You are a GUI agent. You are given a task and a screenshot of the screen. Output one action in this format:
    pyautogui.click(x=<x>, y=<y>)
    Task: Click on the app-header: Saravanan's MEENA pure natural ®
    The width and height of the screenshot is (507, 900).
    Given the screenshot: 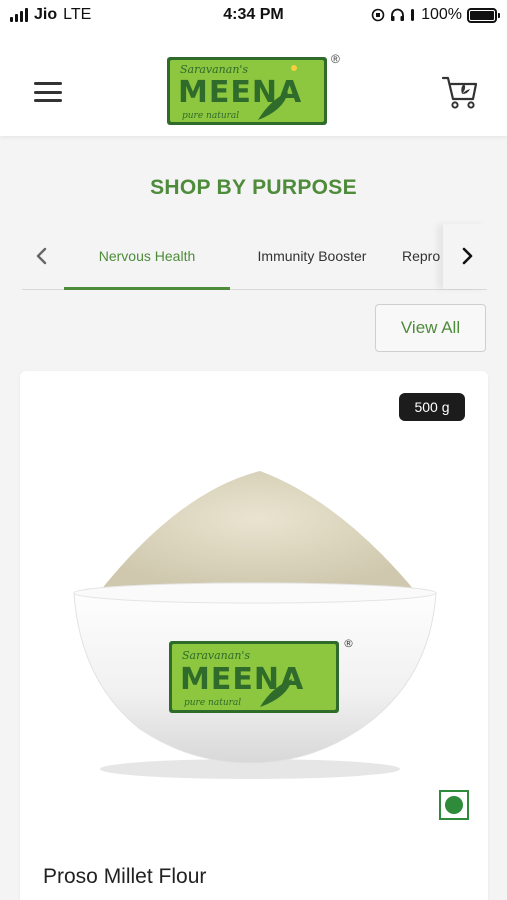 What is the action you would take?
    pyautogui.click(x=253, y=84)
    